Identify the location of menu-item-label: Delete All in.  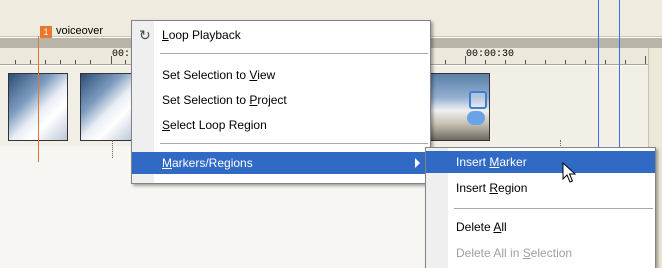
(489, 253).